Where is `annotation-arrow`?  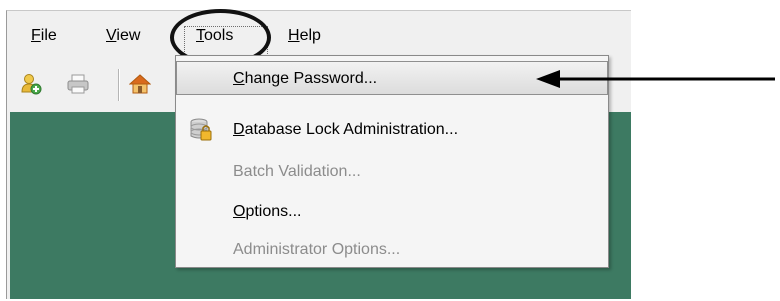 annotation-arrow is located at coordinates (655, 79).